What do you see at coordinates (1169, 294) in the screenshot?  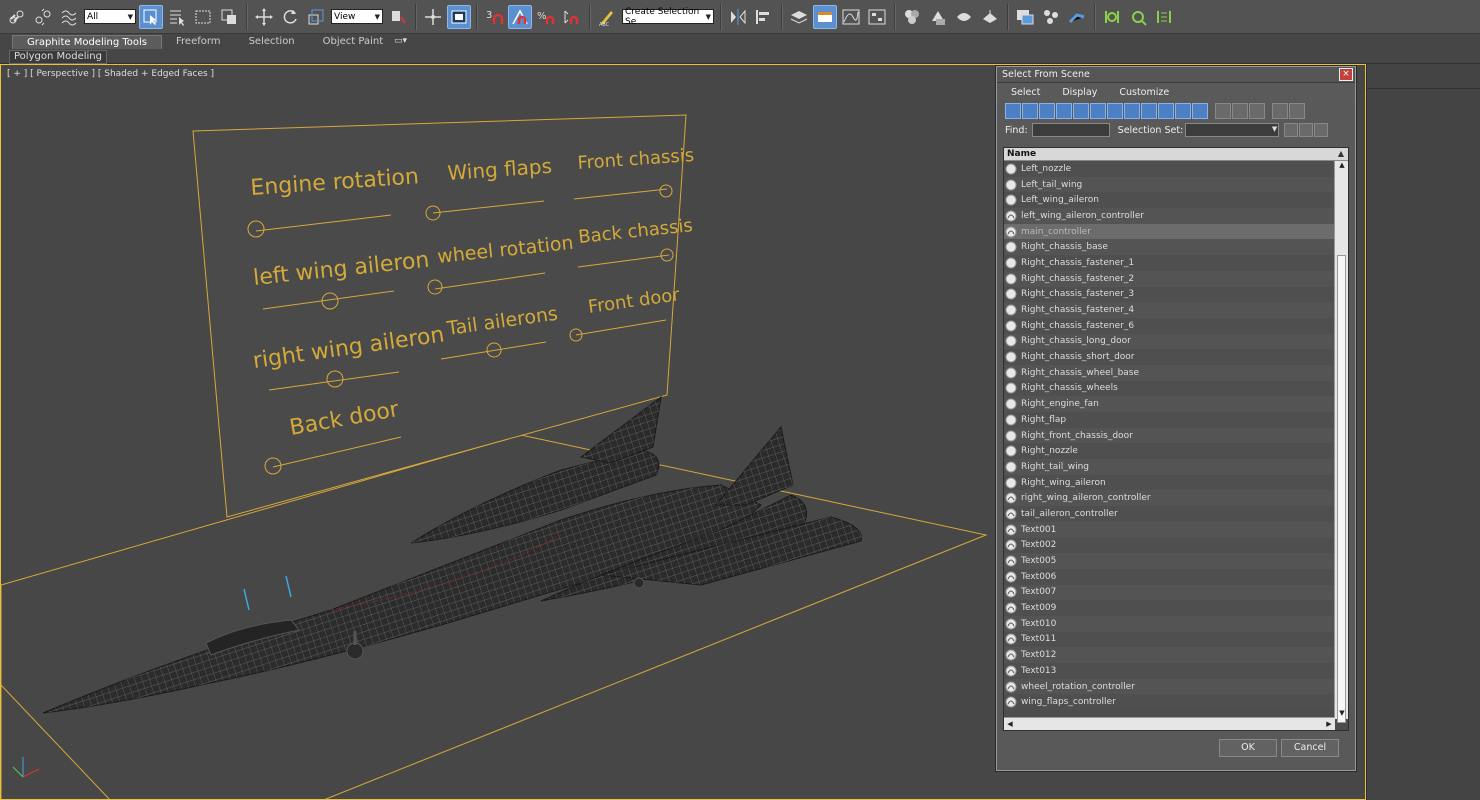 I see `list-item: Right_chassis_fastener_3` at bounding box center [1169, 294].